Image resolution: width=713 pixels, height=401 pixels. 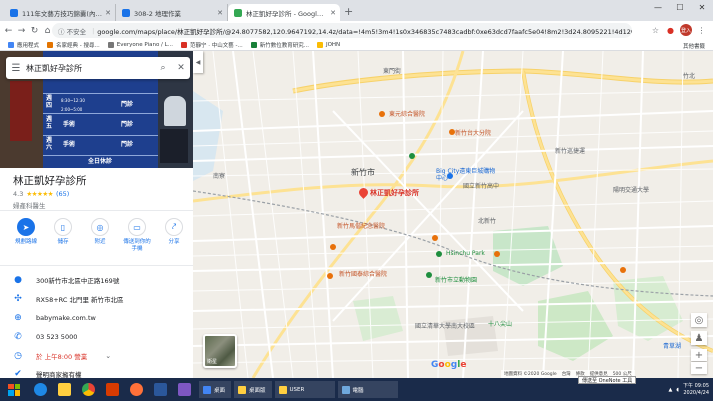 What do you see at coordinates (172, 12) in the screenshot?
I see `browser-tab-2: 308-2 地理作業 ✕` at bounding box center [172, 12].